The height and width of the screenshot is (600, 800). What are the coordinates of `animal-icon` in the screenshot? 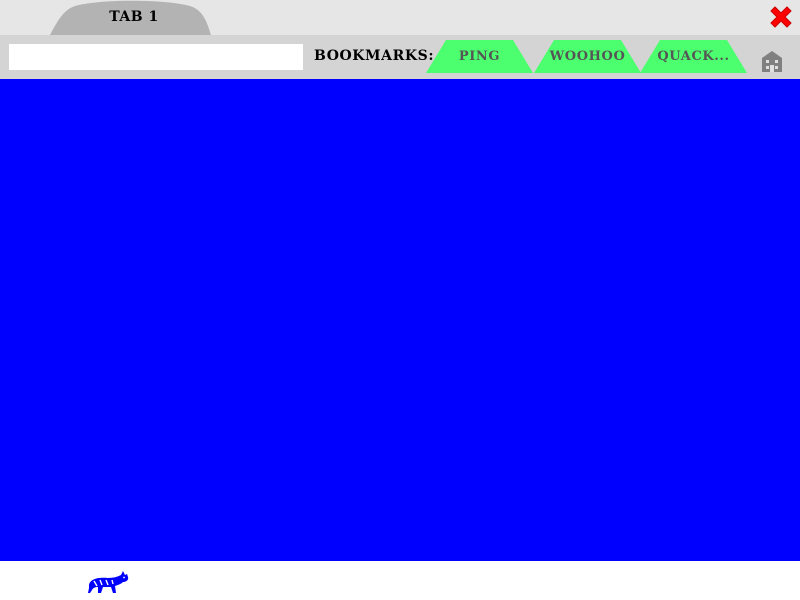 It's located at (108, 582).